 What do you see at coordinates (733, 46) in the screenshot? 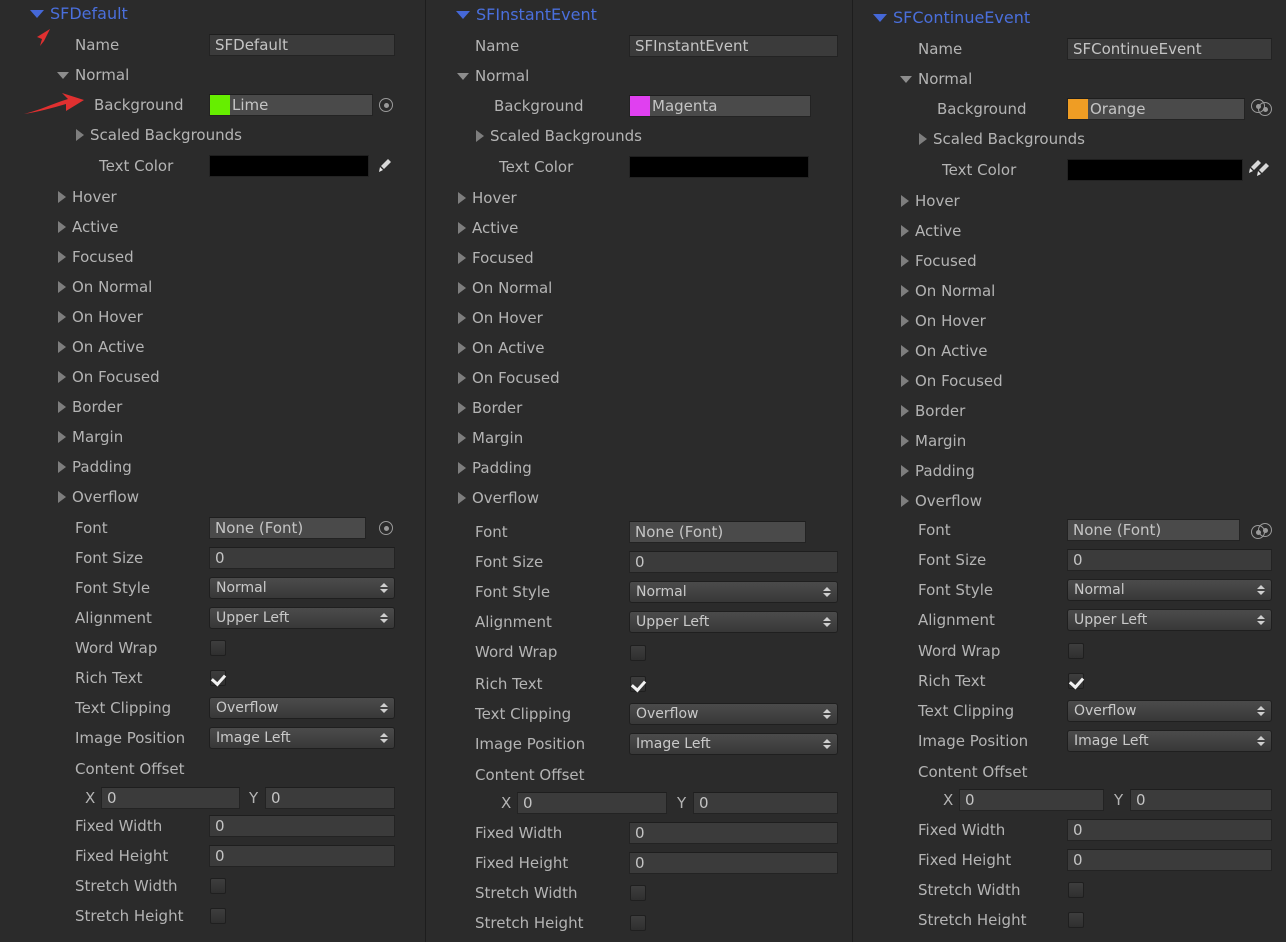
I see `name-input: SFInstantEvent` at bounding box center [733, 46].